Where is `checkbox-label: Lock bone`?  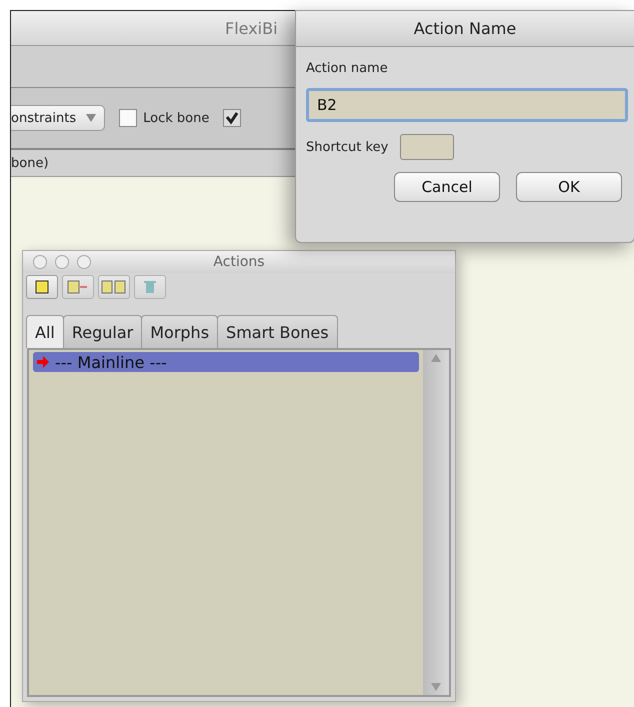
checkbox-label: Lock bone is located at coordinates (176, 118).